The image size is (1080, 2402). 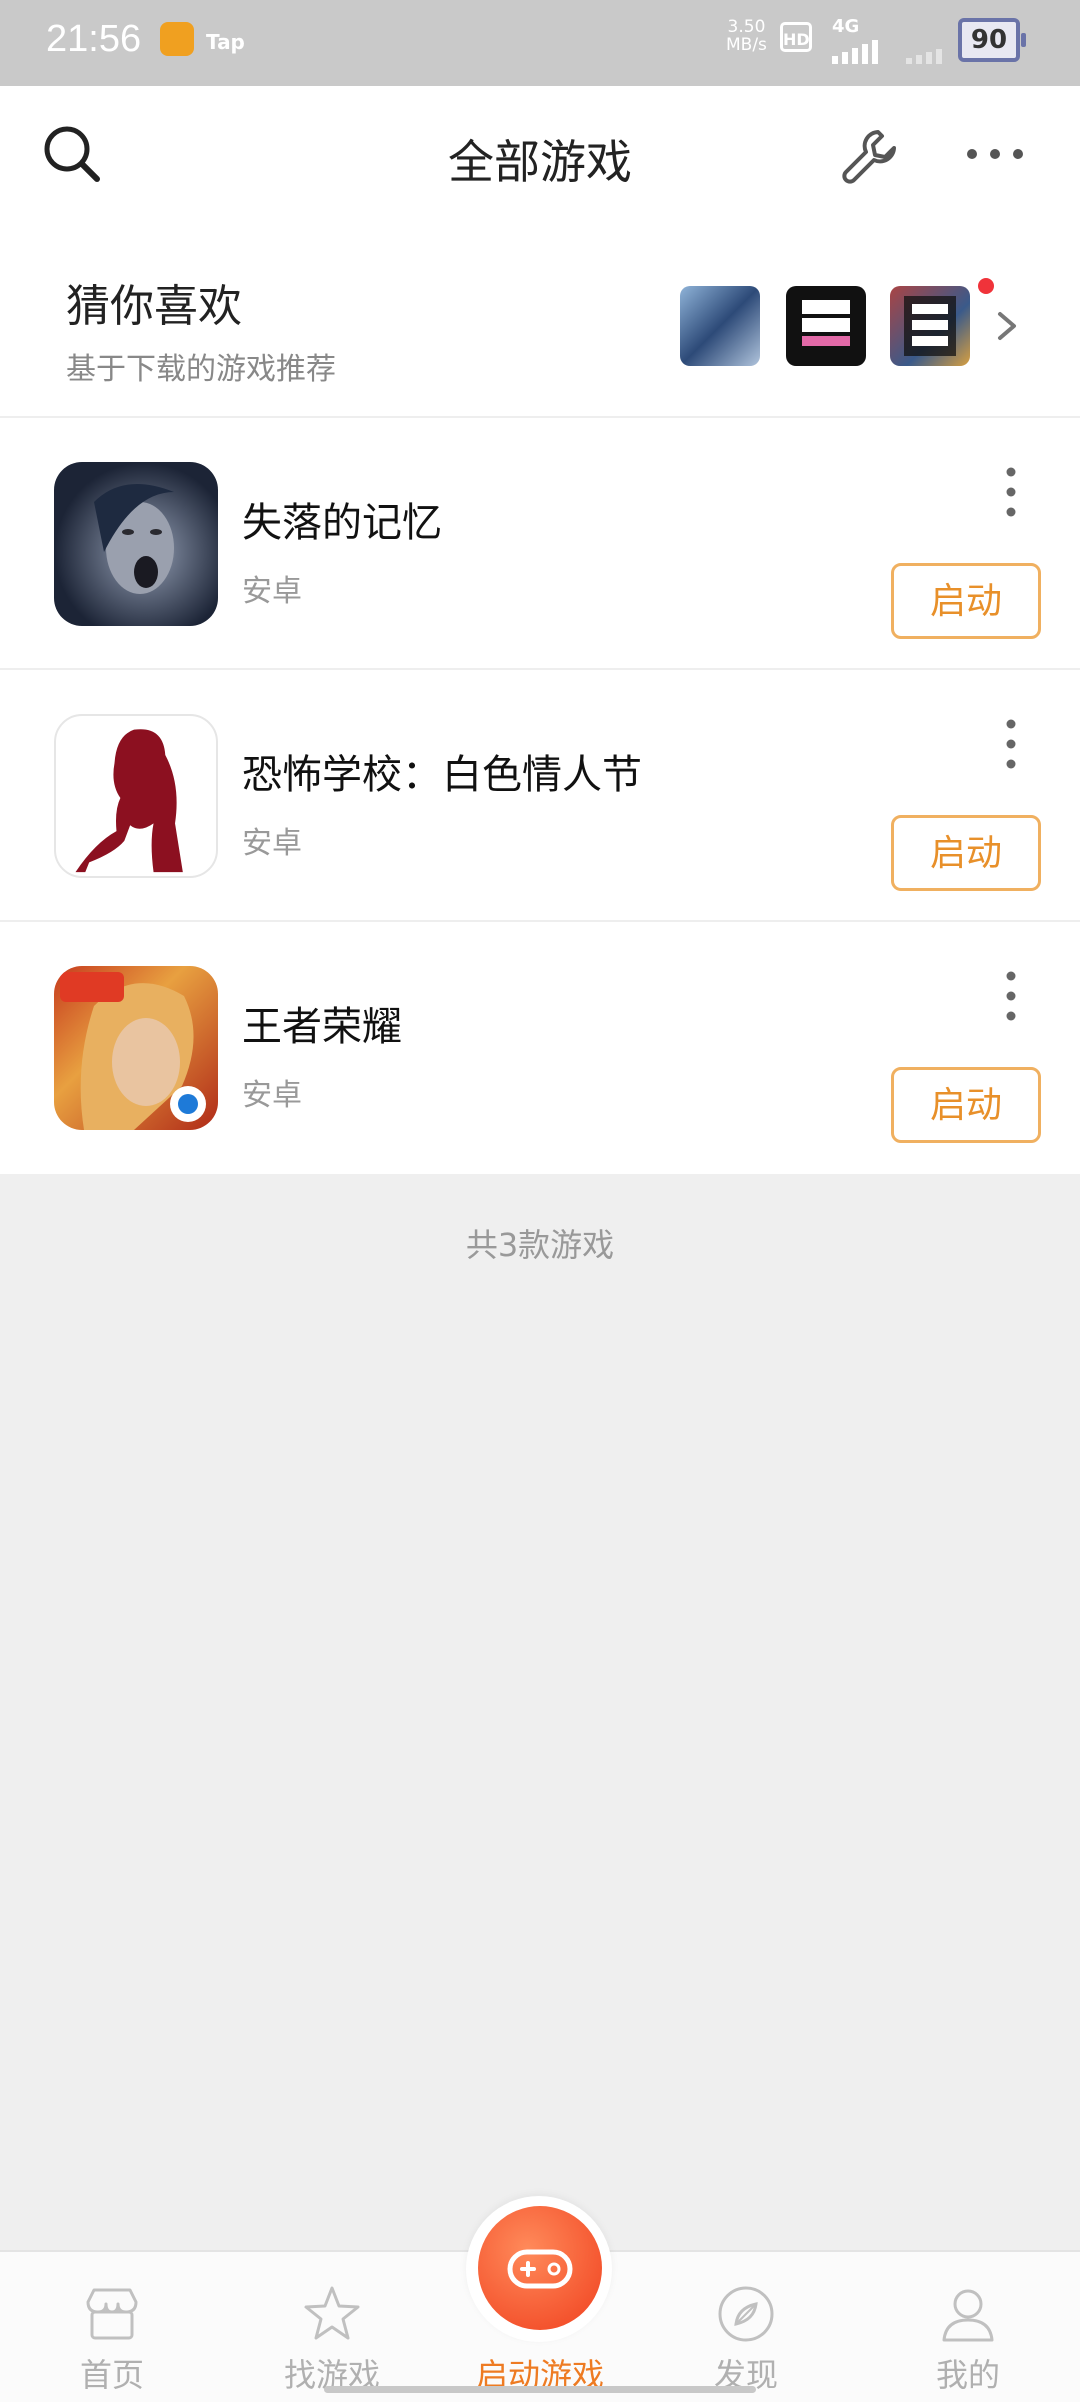 I want to click on nav-label: 我的, so click(x=967, y=2375).